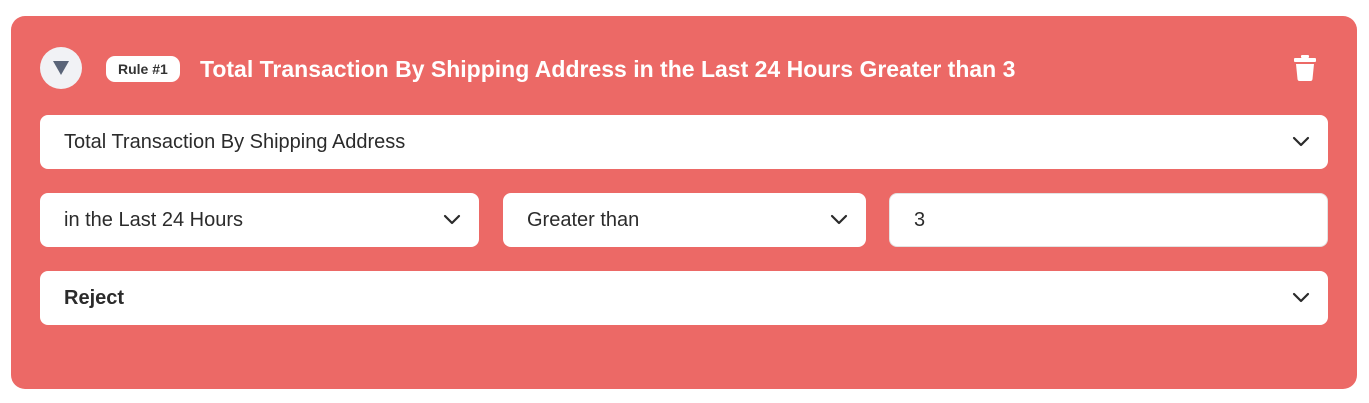 The width and height of the screenshot is (1369, 403). Describe the element at coordinates (94, 297) in the screenshot. I see `action-select-value: Reject` at that location.